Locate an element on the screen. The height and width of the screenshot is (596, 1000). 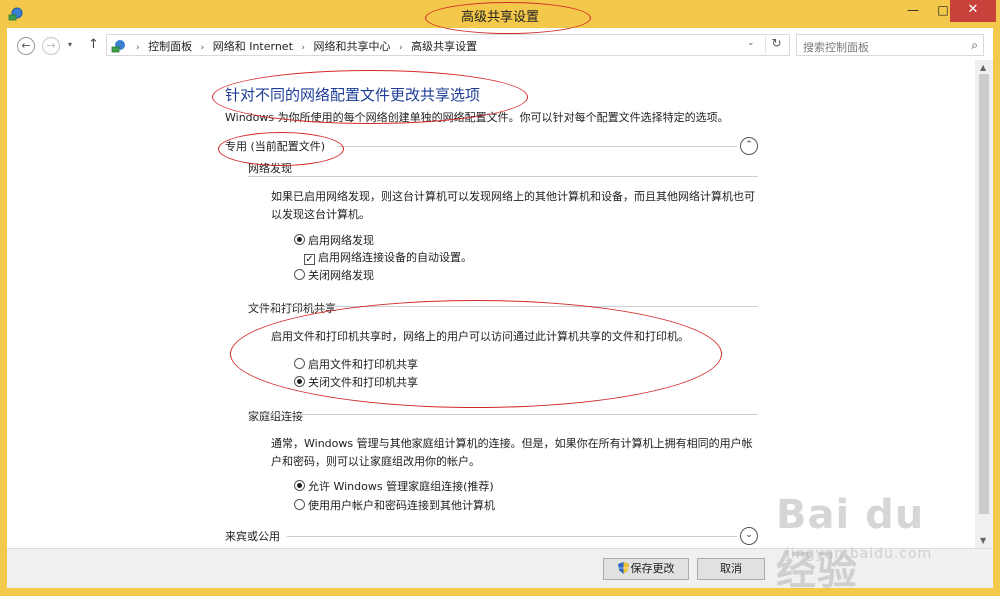
checkbox-checked-icon: ✓ is located at coordinates (309, 259).